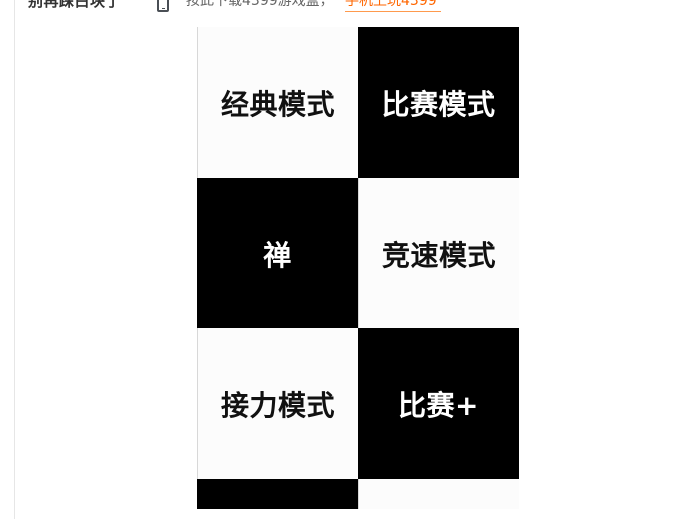  Describe the element at coordinates (163, 6) in the screenshot. I see `mobile-phone-icon` at that location.